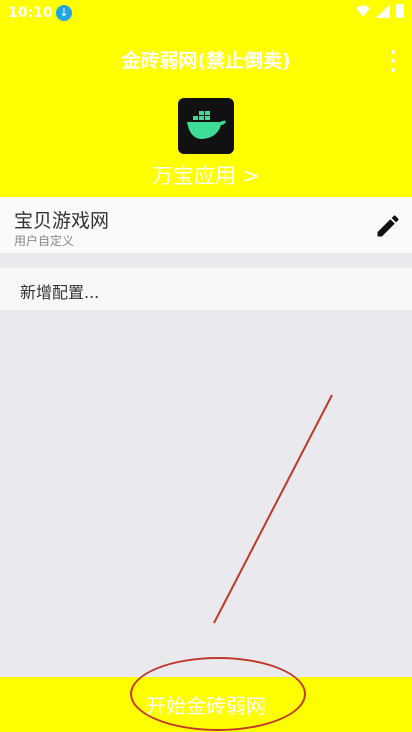 The image size is (412, 732). I want to click on app-title: 金砖弱网(禁止倒卖), so click(206, 61).